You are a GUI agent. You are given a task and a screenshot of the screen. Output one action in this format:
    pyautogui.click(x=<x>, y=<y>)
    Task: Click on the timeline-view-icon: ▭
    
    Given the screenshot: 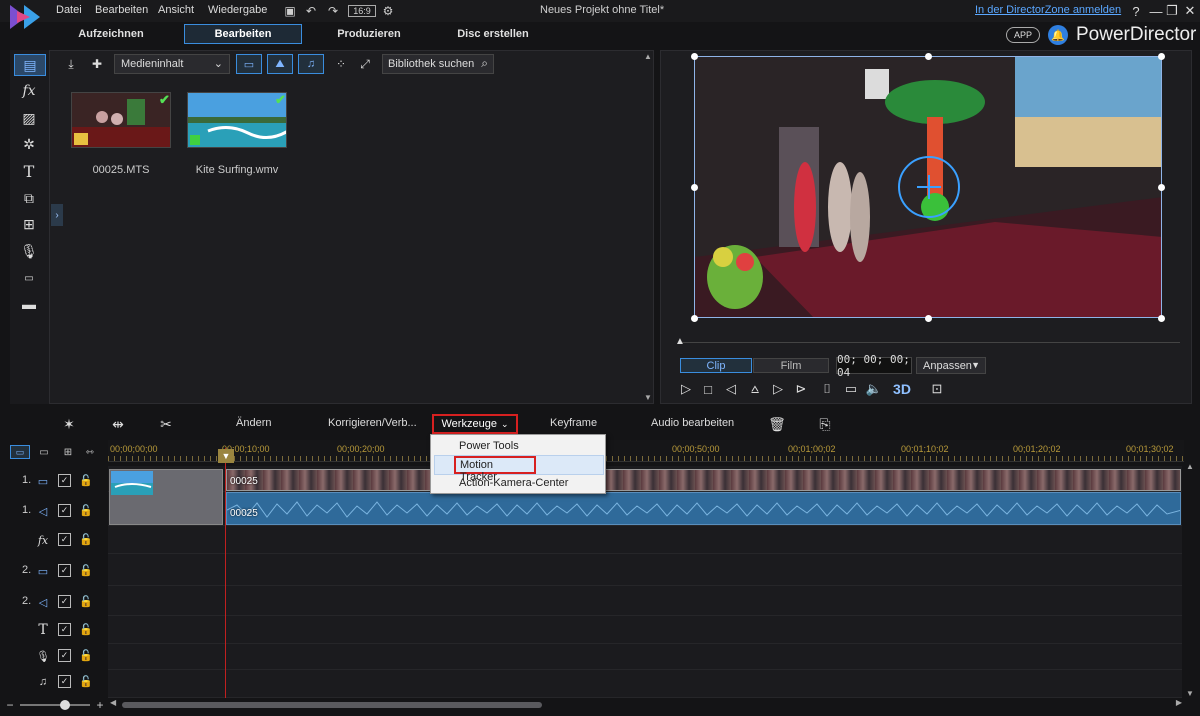 What is the action you would take?
    pyautogui.click(x=20, y=452)
    